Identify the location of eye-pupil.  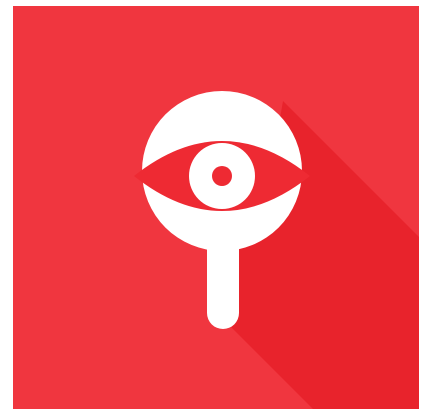
(222, 176).